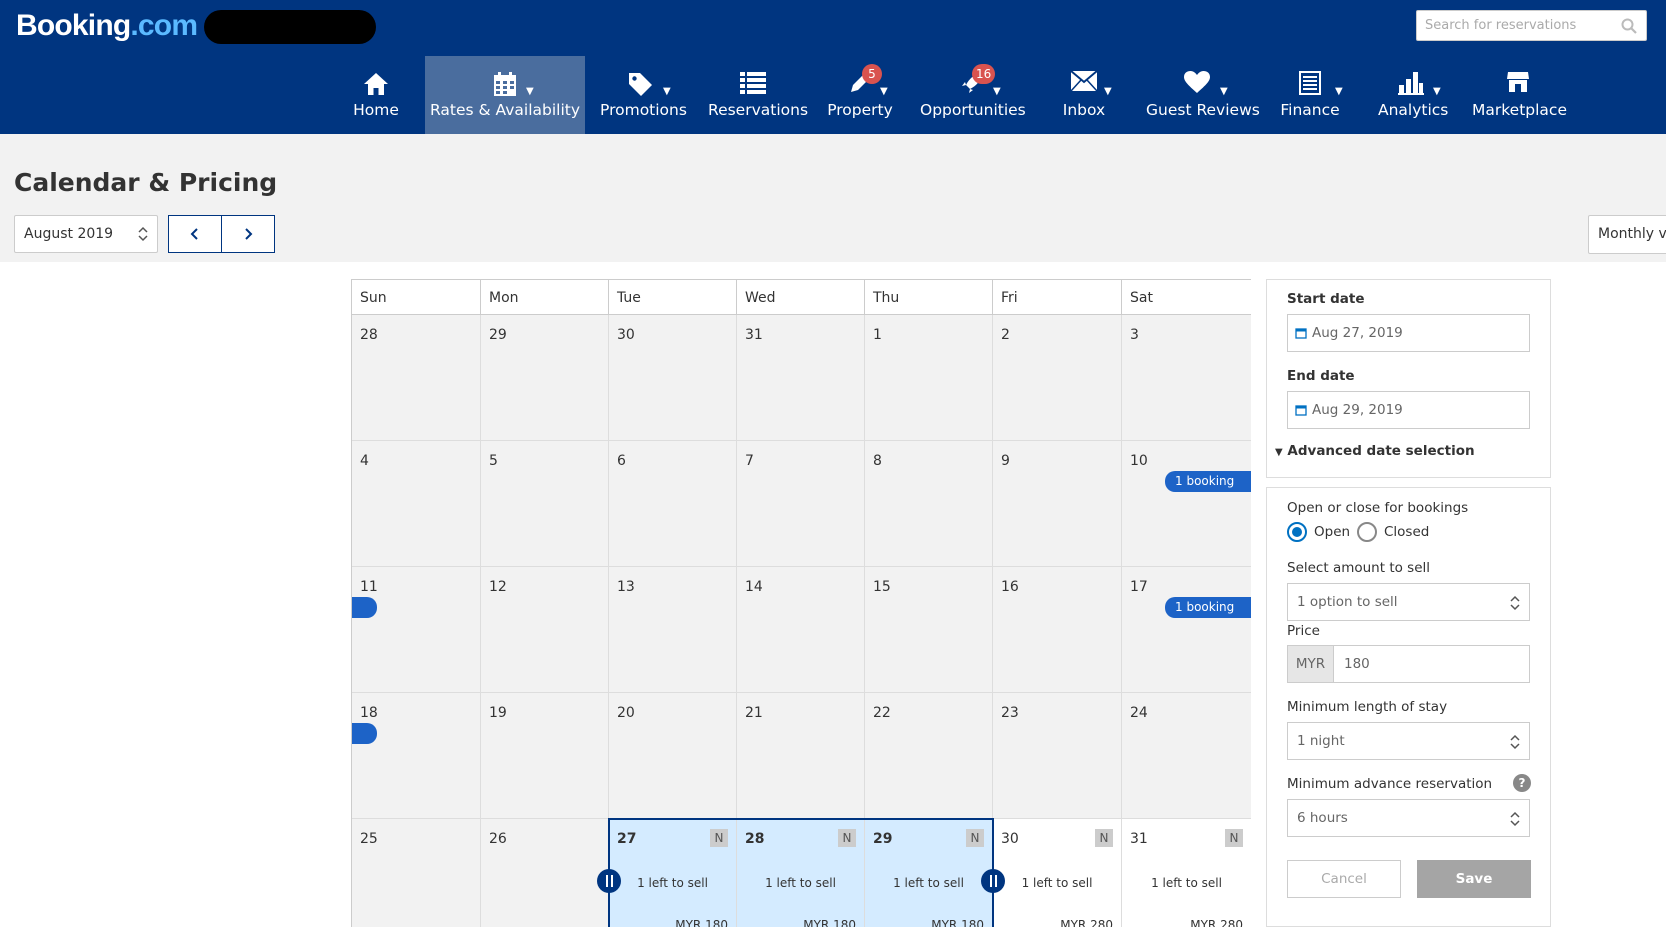 This screenshot has height=927, width=1666. What do you see at coordinates (1390, 784) in the screenshot?
I see `min-advance-label: Minimum advance reservation` at bounding box center [1390, 784].